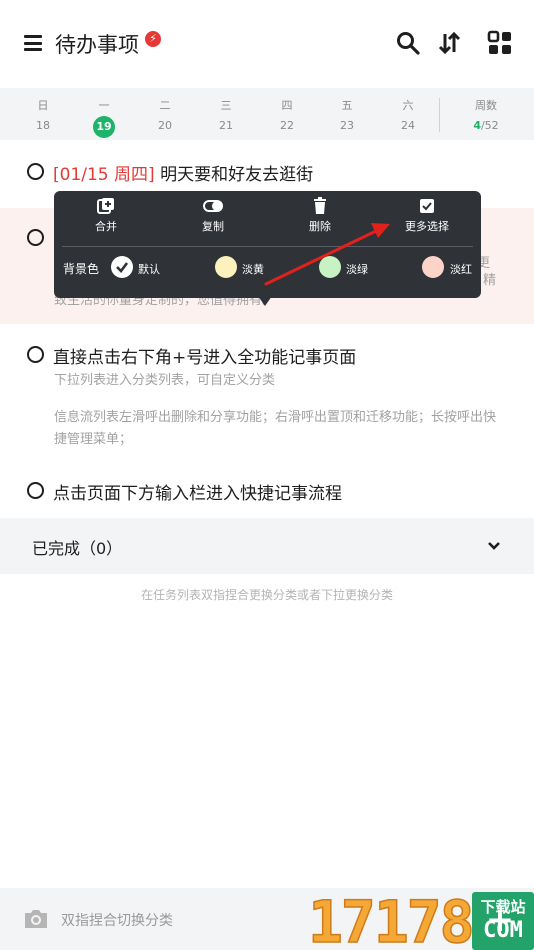 The image size is (534, 950). What do you see at coordinates (347, 114) in the screenshot?
I see `calendar-day: 五 23` at bounding box center [347, 114].